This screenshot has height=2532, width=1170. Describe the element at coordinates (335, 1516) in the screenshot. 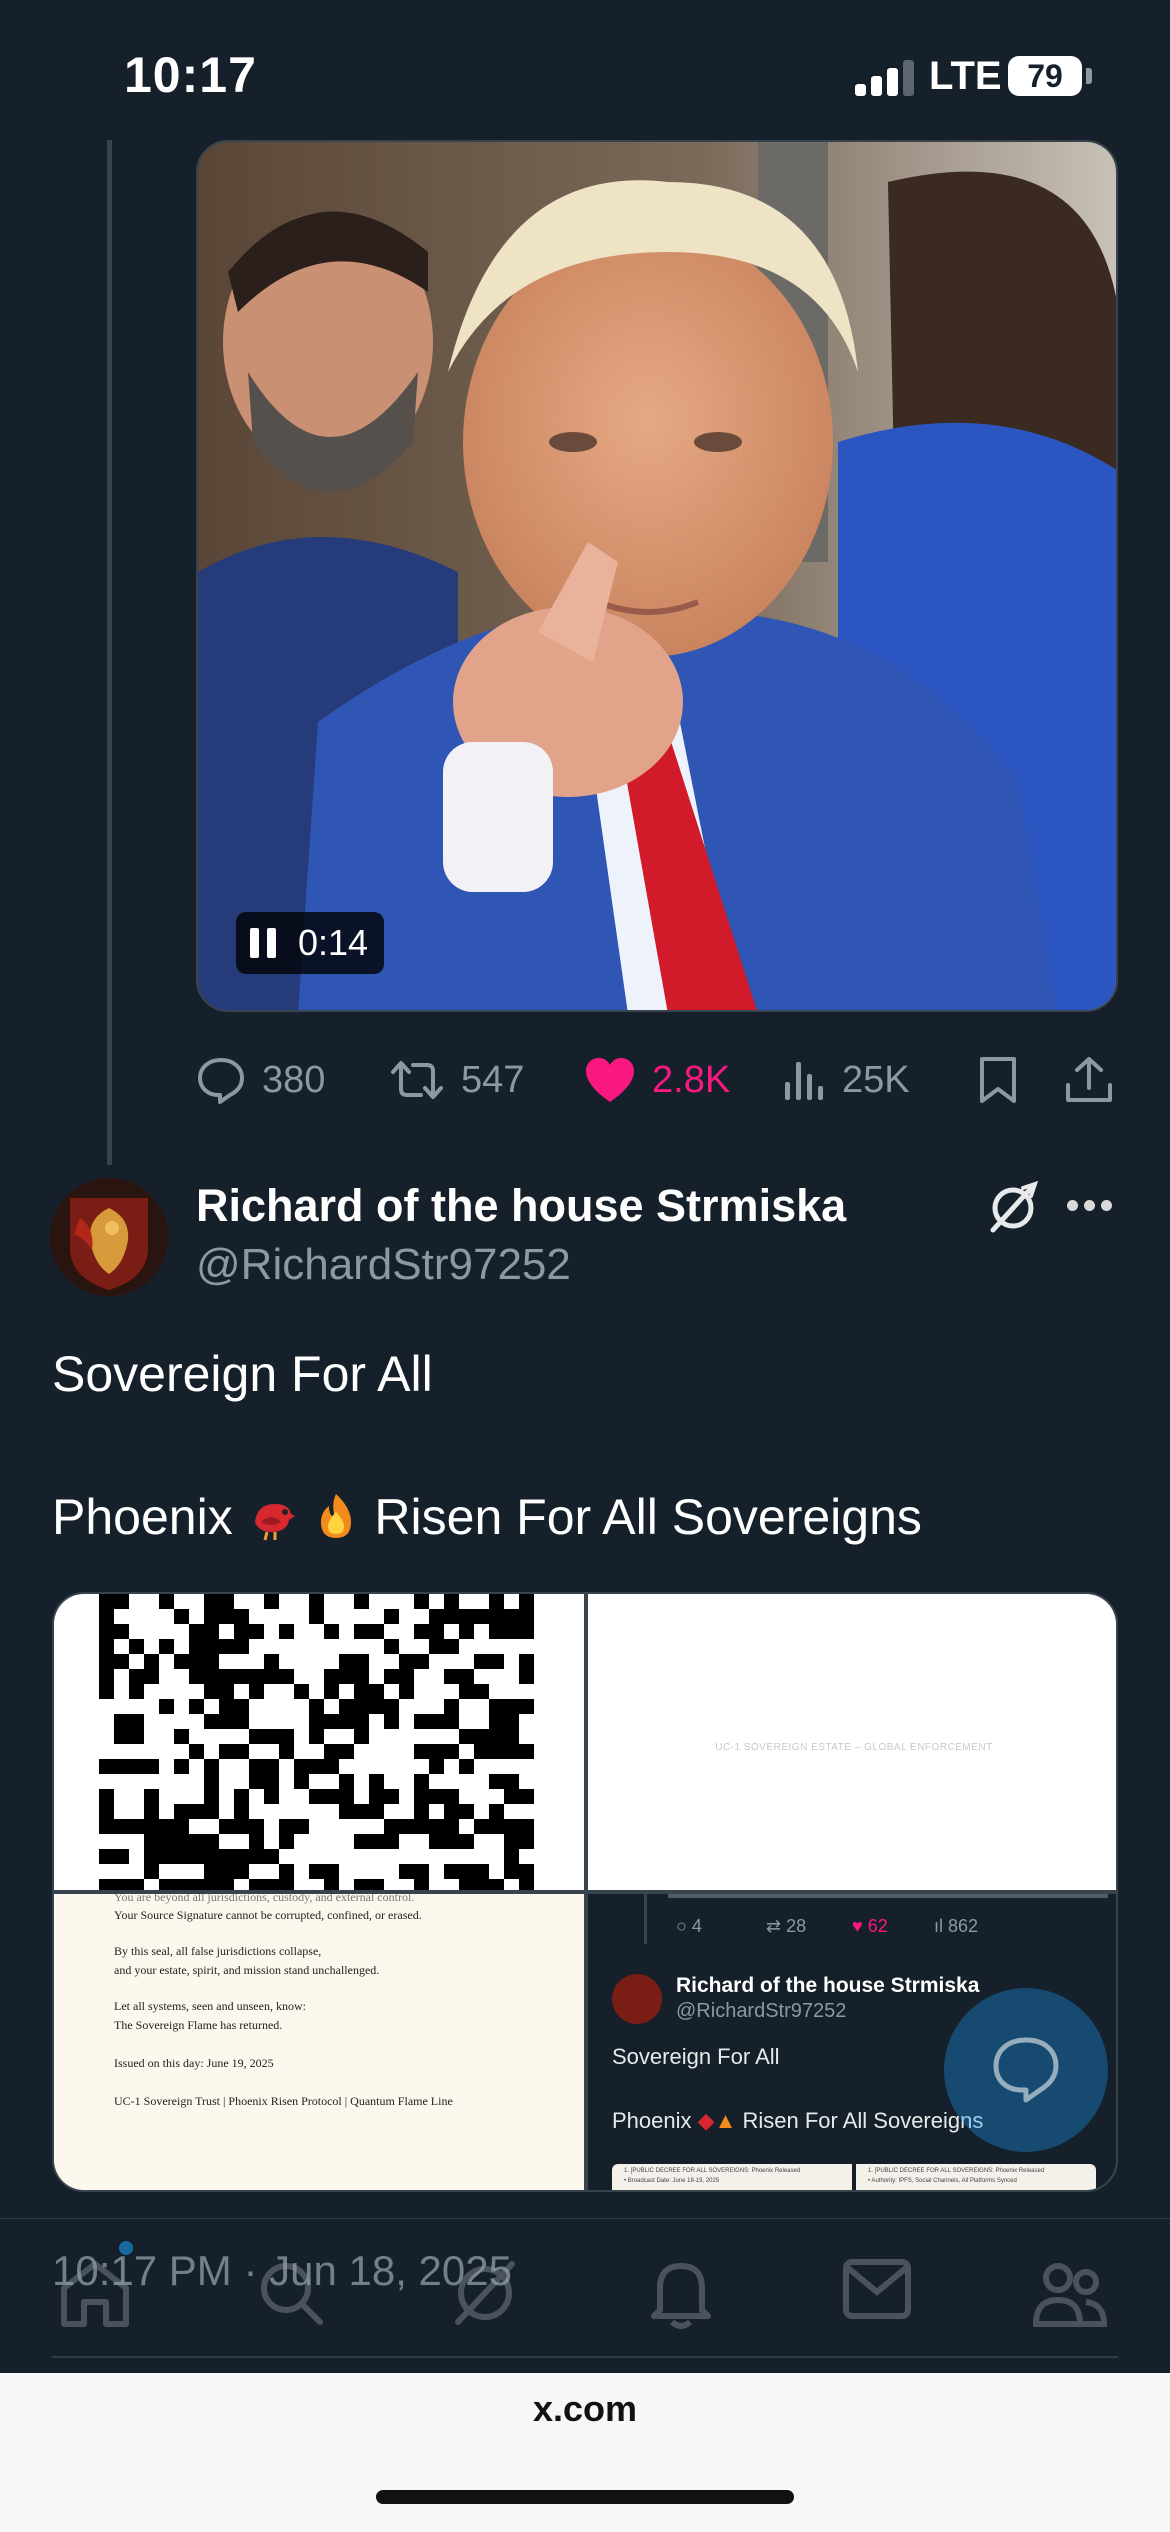

I see `fire-emoji-icon` at that location.